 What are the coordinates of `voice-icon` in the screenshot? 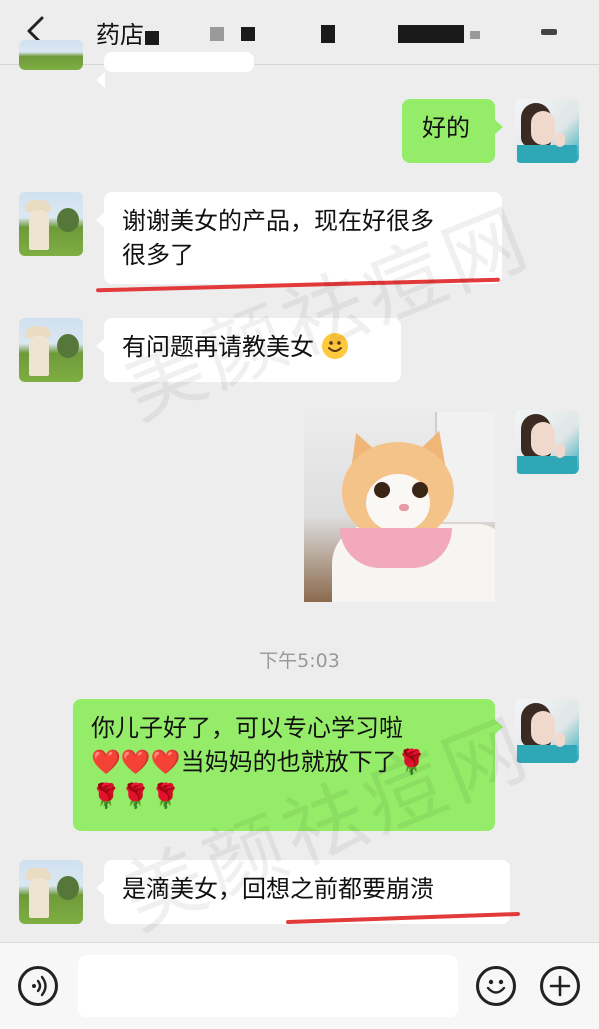 It's located at (38, 986).